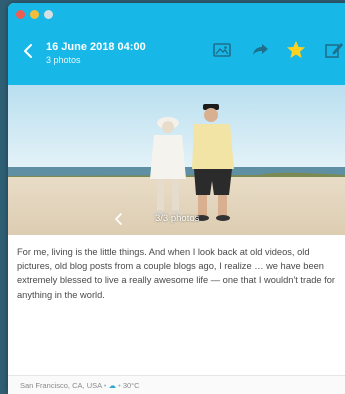 The image size is (345, 394). What do you see at coordinates (61, 385) in the screenshot?
I see `location-label: San Francisco, CA, USA` at bounding box center [61, 385].